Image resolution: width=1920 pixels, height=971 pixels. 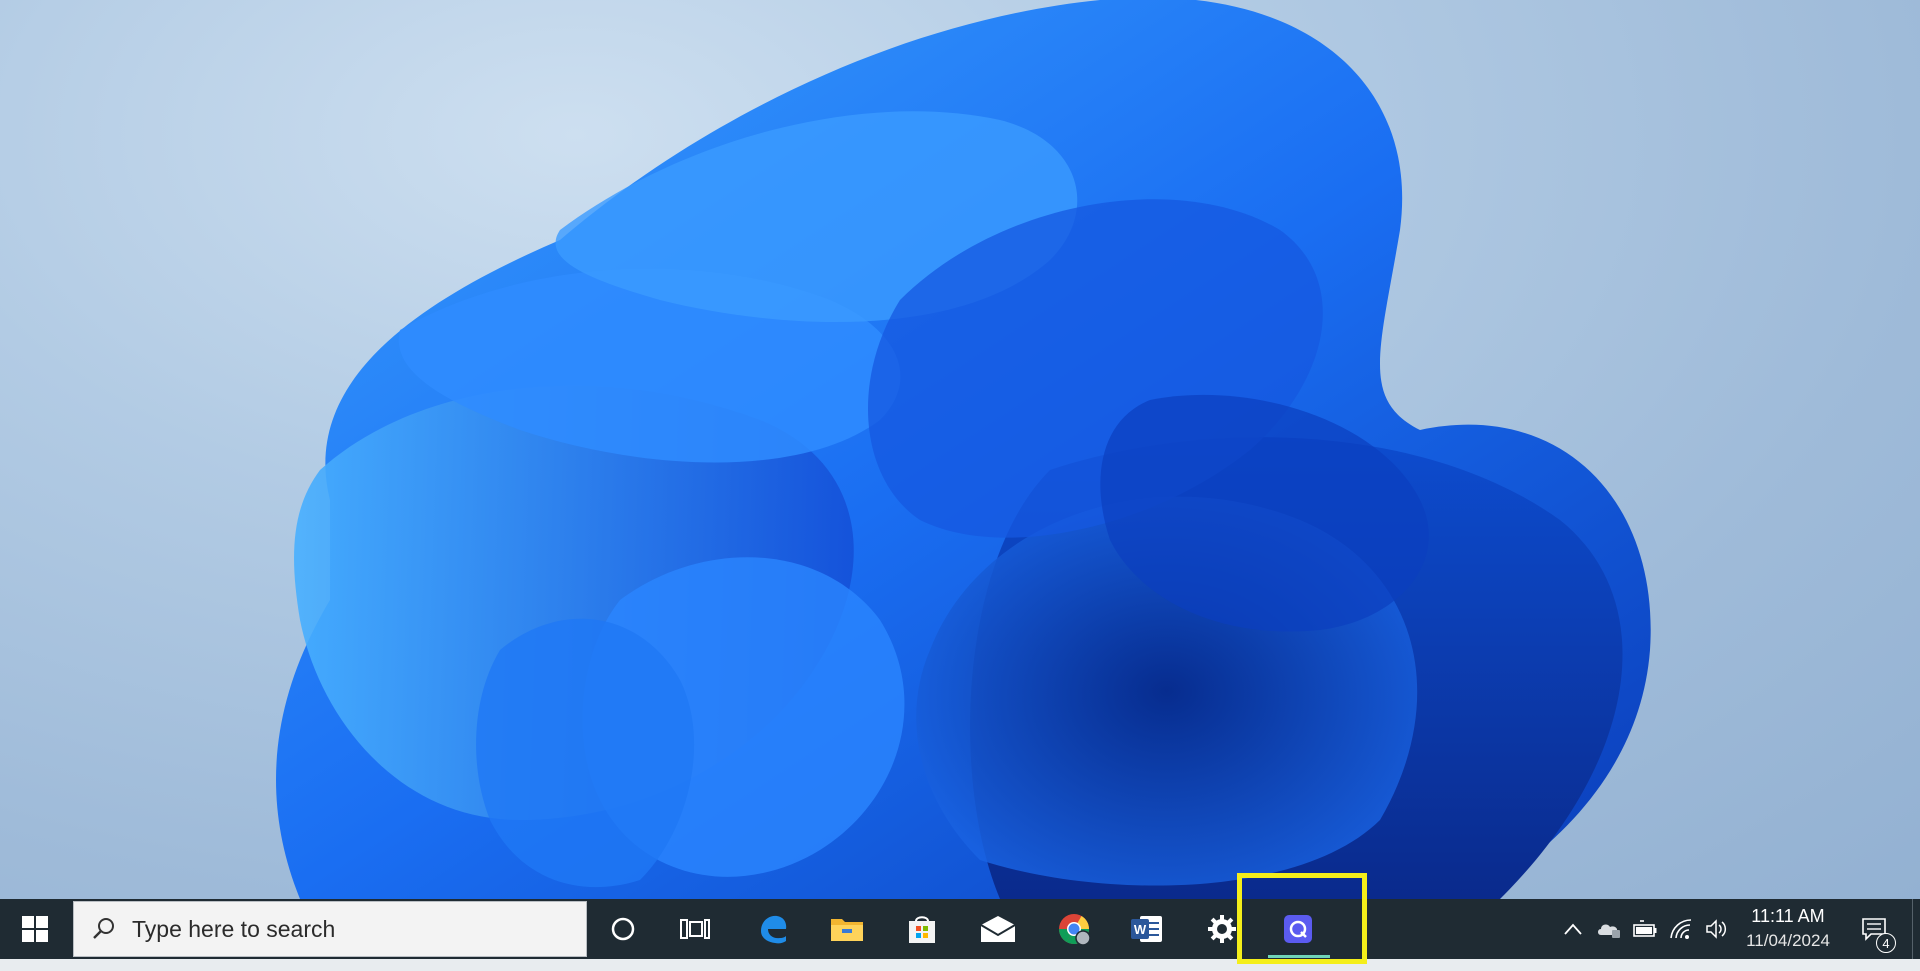 I want to click on taskbar-search-box: Type here to search, so click(x=330, y=929).